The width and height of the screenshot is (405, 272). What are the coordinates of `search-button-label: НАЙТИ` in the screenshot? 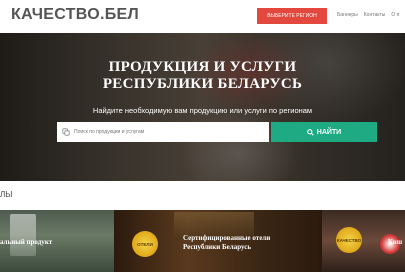 It's located at (329, 132).